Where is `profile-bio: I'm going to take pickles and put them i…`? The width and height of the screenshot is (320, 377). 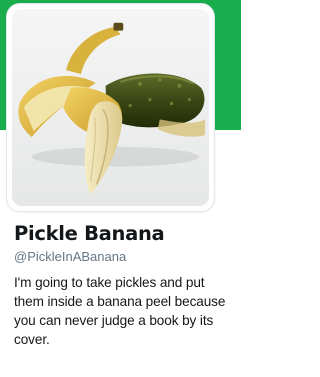
profile-bio: I'm going to take pickles and put them i… is located at coordinates (120, 311).